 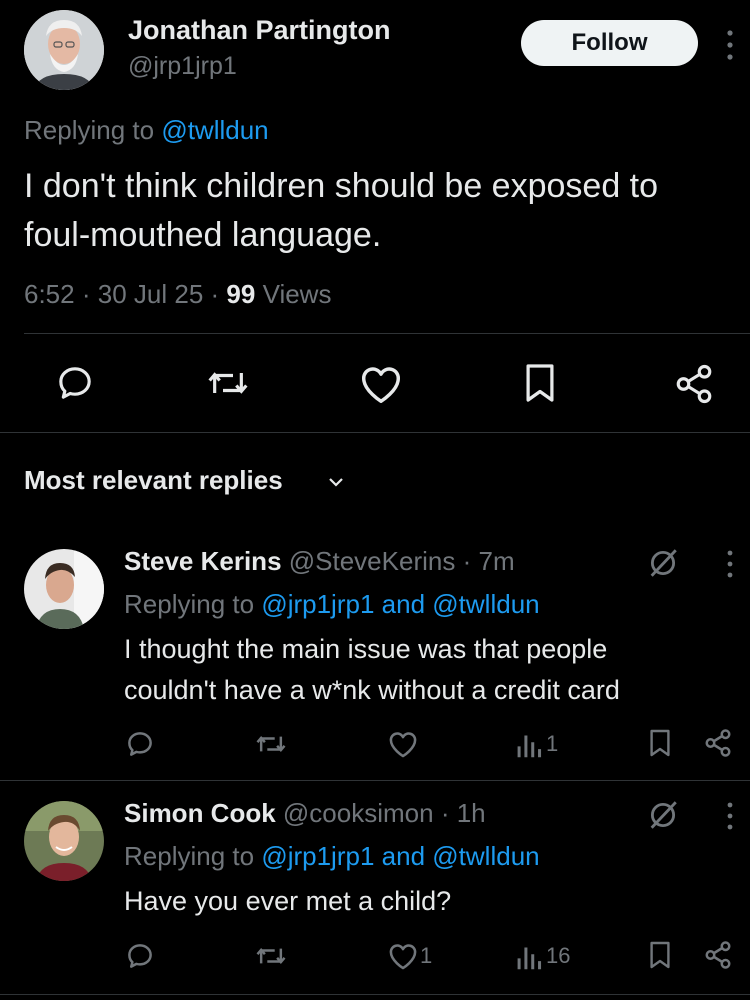 I want to click on views-count: 16, so click(x=558, y=955).